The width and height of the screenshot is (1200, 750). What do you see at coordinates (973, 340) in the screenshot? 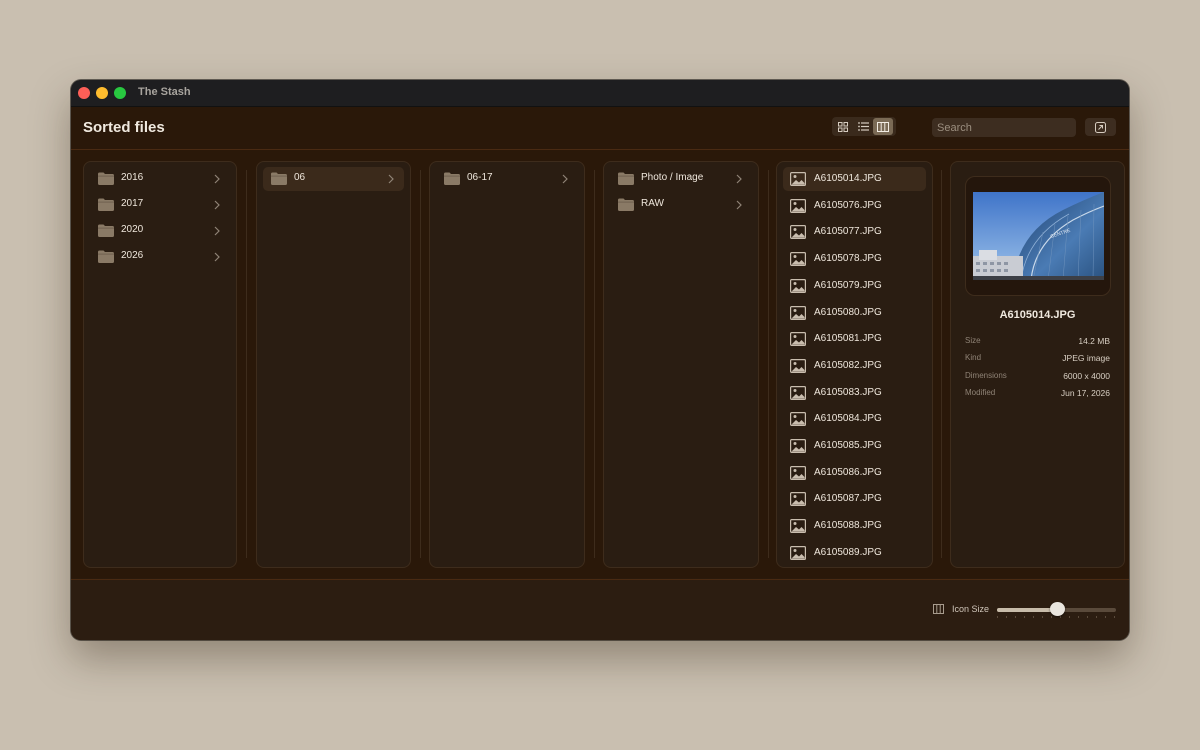
I see `meta-key: Size` at bounding box center [973, 340].